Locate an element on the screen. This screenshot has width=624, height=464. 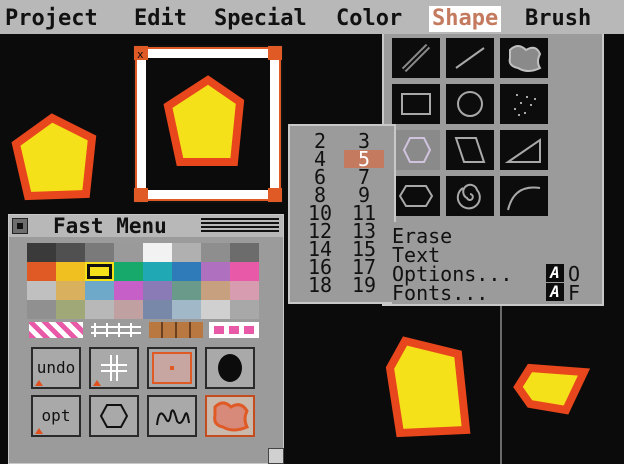
line-icon is located at coordinates (470, 58).